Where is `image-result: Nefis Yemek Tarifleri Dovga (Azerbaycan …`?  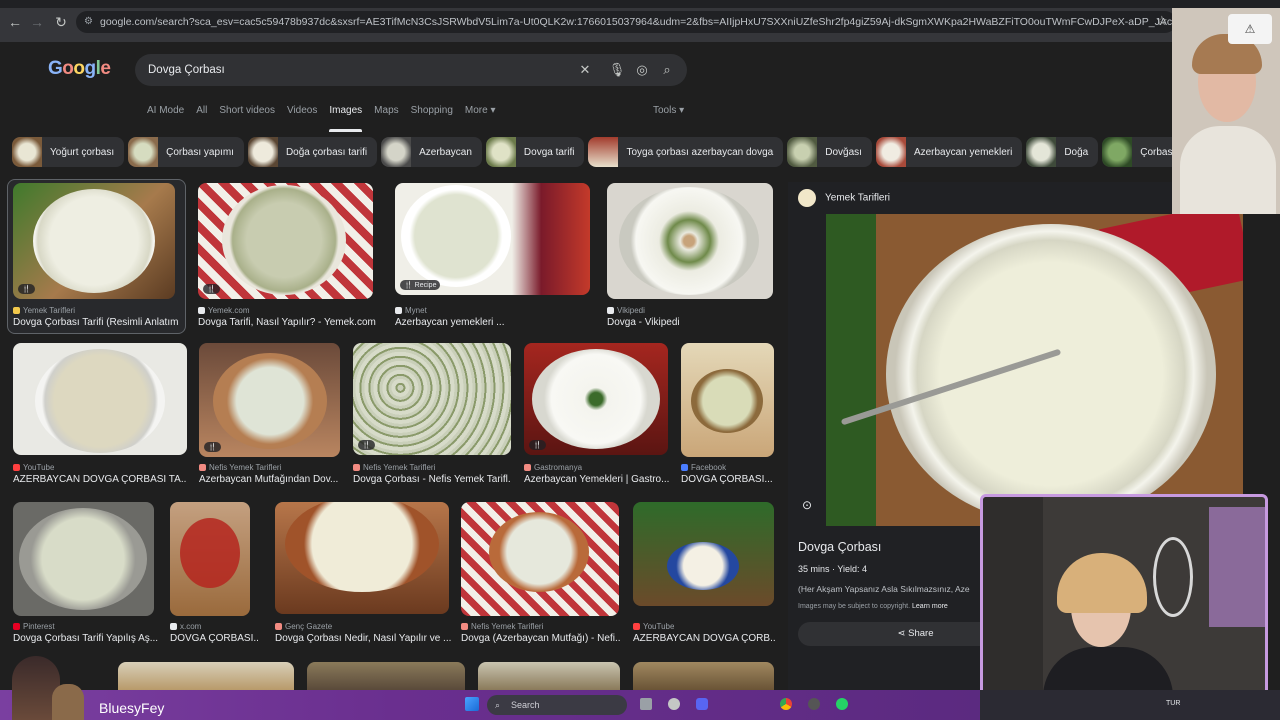
image-result: Nefis Yemek Tarifleri Dovga (Azerbaycan … is located at coordinates (541, 574).